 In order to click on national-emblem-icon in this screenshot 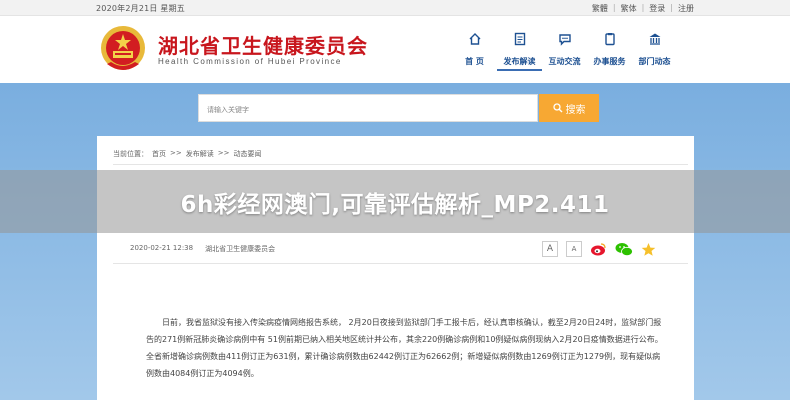, I will do `click(123, 50)`.